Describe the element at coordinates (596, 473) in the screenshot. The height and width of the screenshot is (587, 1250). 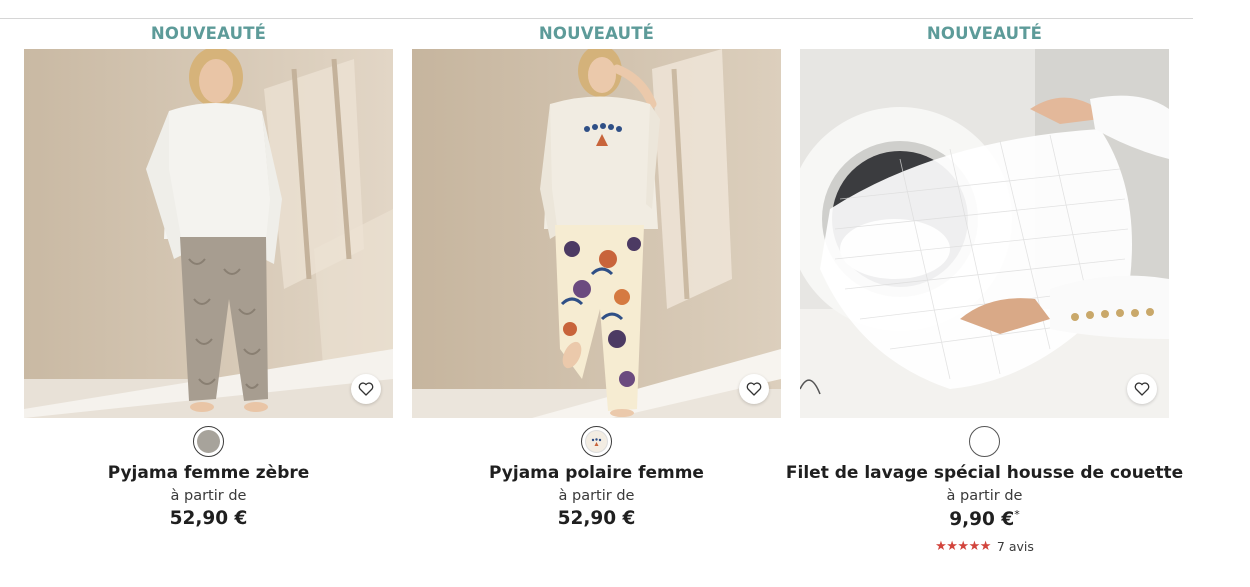
I see `product-title: Pyjama polaire femme` at that location.